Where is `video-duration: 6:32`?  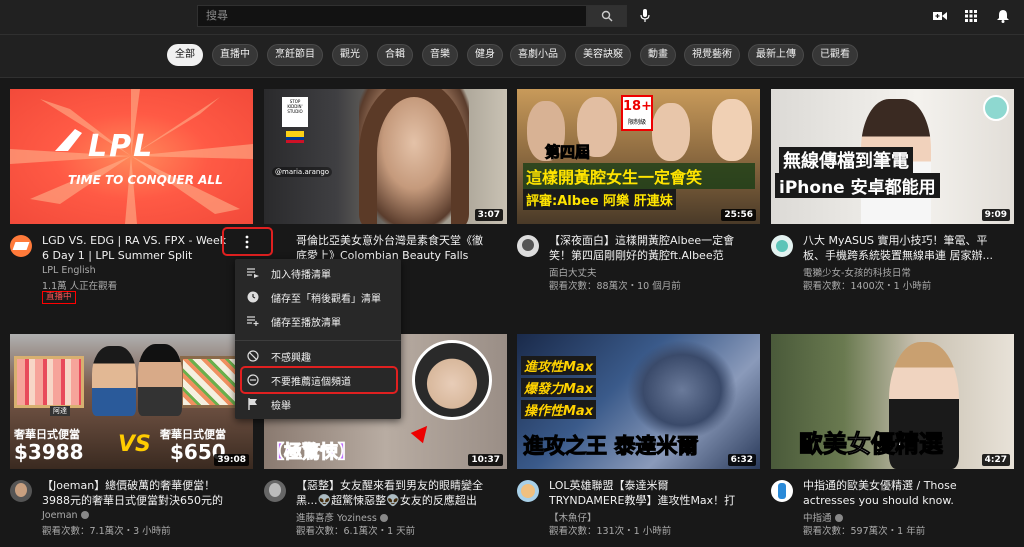
video-duration: 6:32 is located at coordinates (741, 460).